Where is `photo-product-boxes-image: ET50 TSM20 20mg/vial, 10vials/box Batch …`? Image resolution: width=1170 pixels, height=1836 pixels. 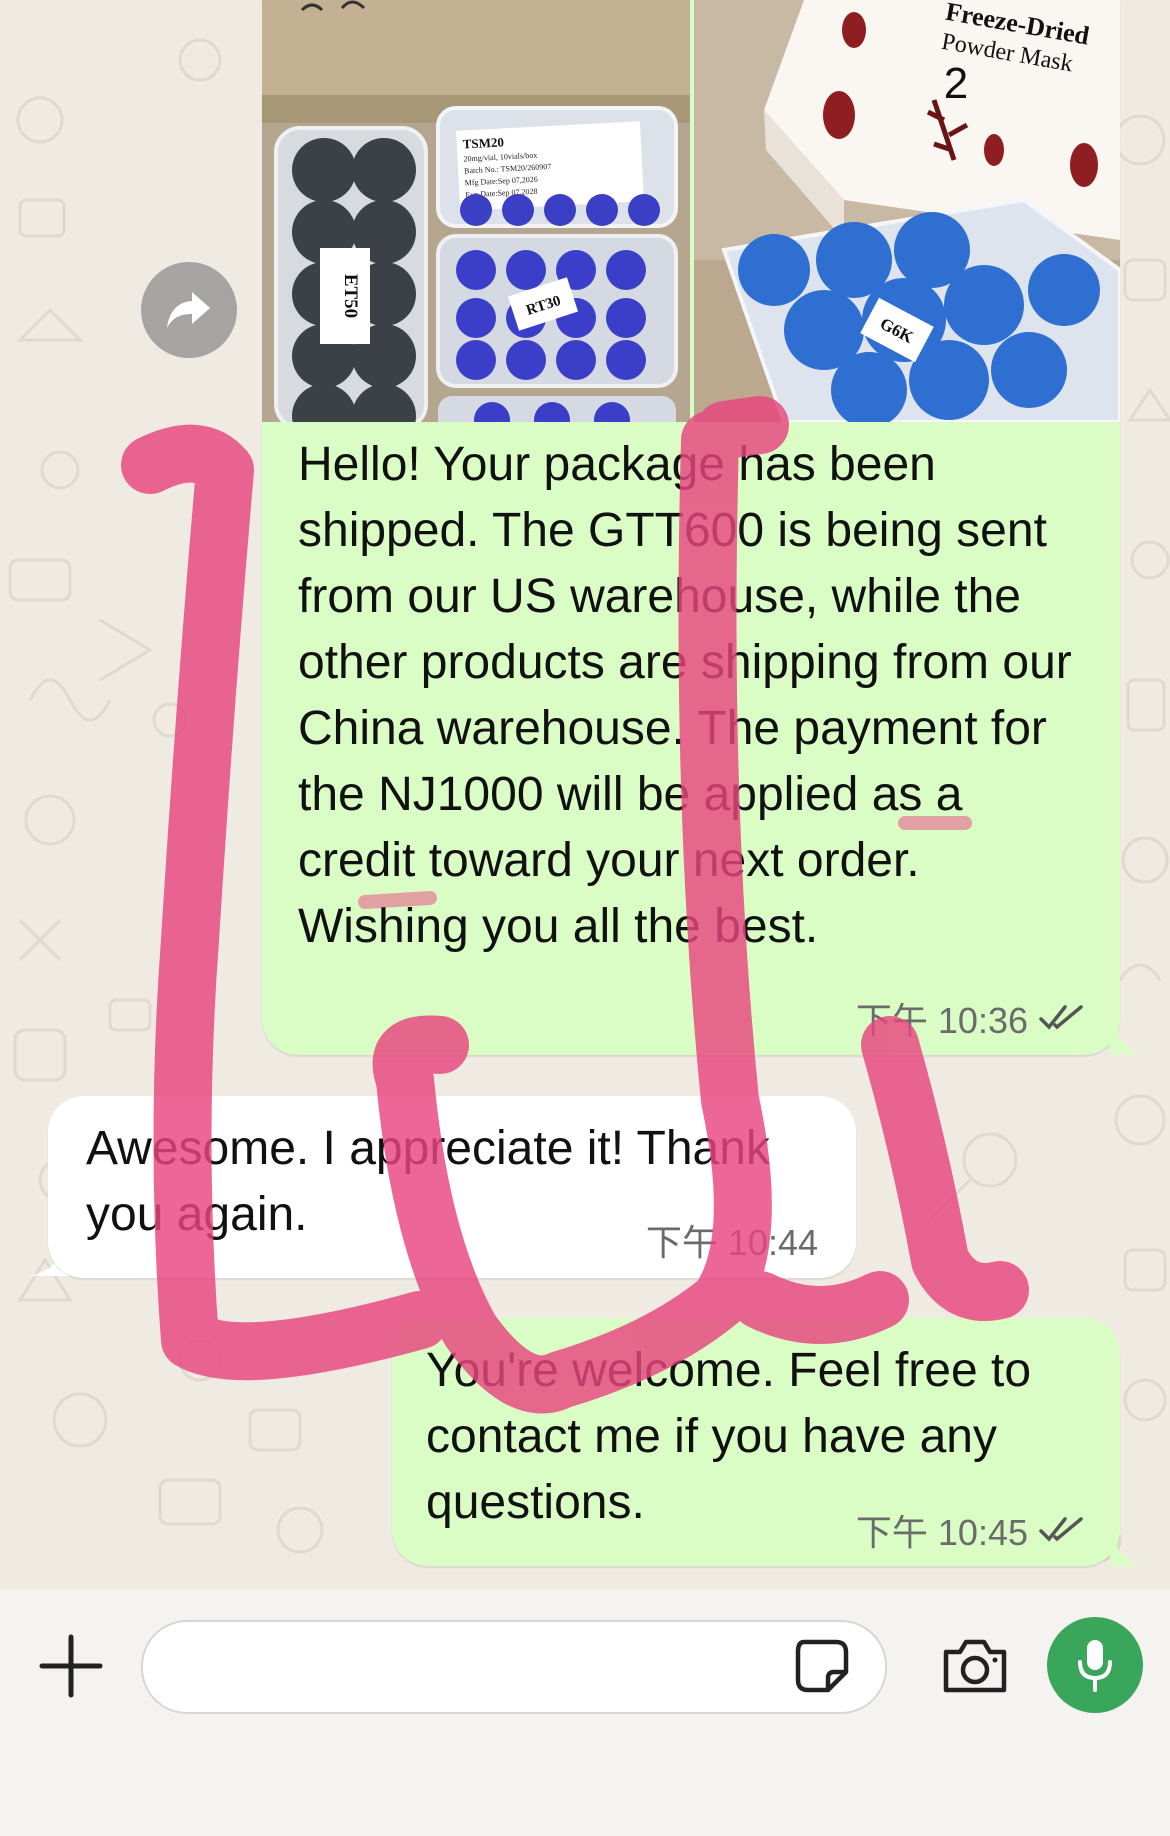 photo-product-boxes-image: ET50 TSM20 20mg/vial, 10vials/box Batch … is located at coordinates (476, 211).